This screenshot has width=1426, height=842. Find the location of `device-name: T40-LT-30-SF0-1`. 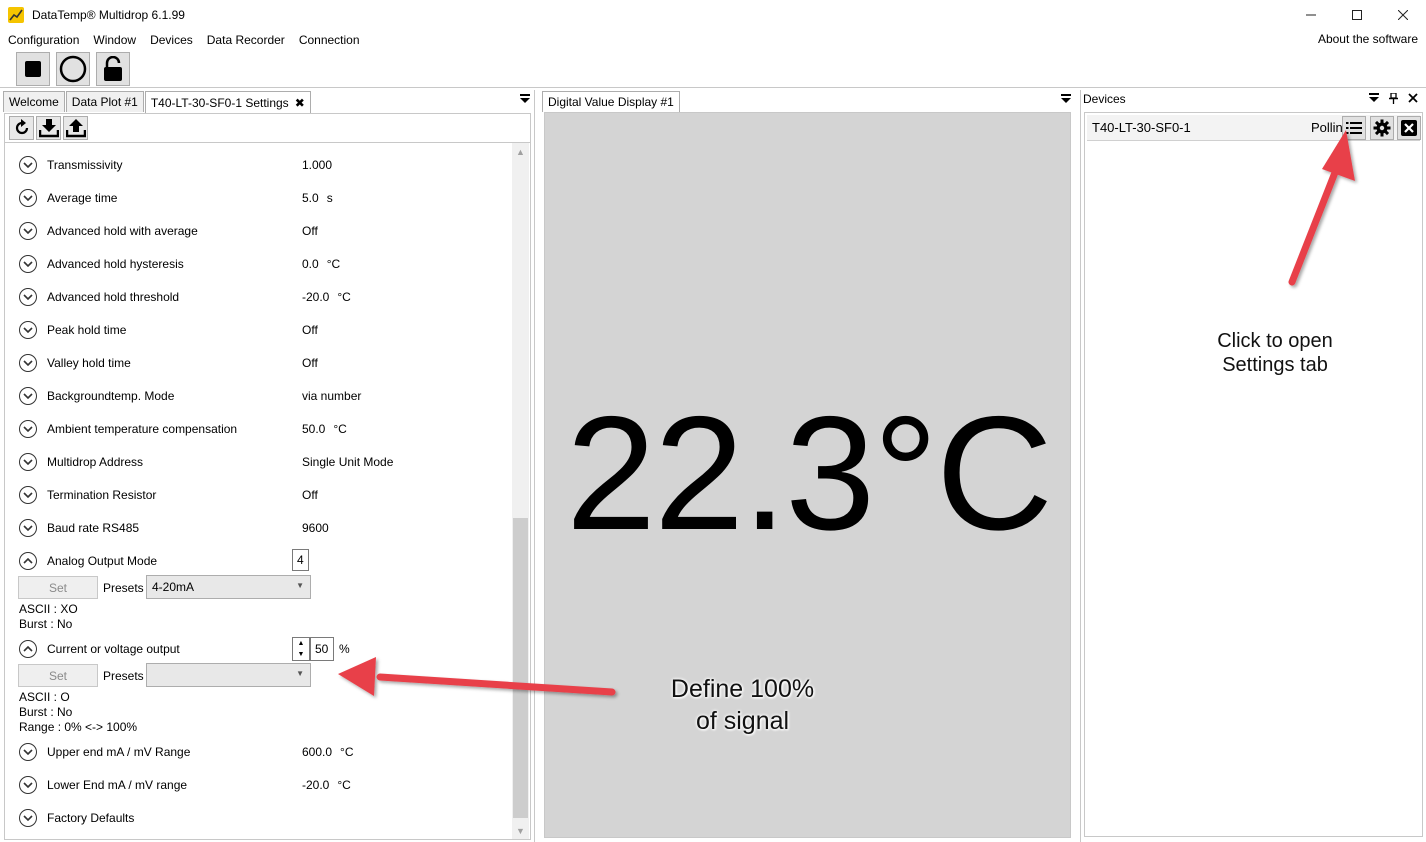

device-name: T40-LT-30-SF0-1 is located at coordinates (1141, 127).